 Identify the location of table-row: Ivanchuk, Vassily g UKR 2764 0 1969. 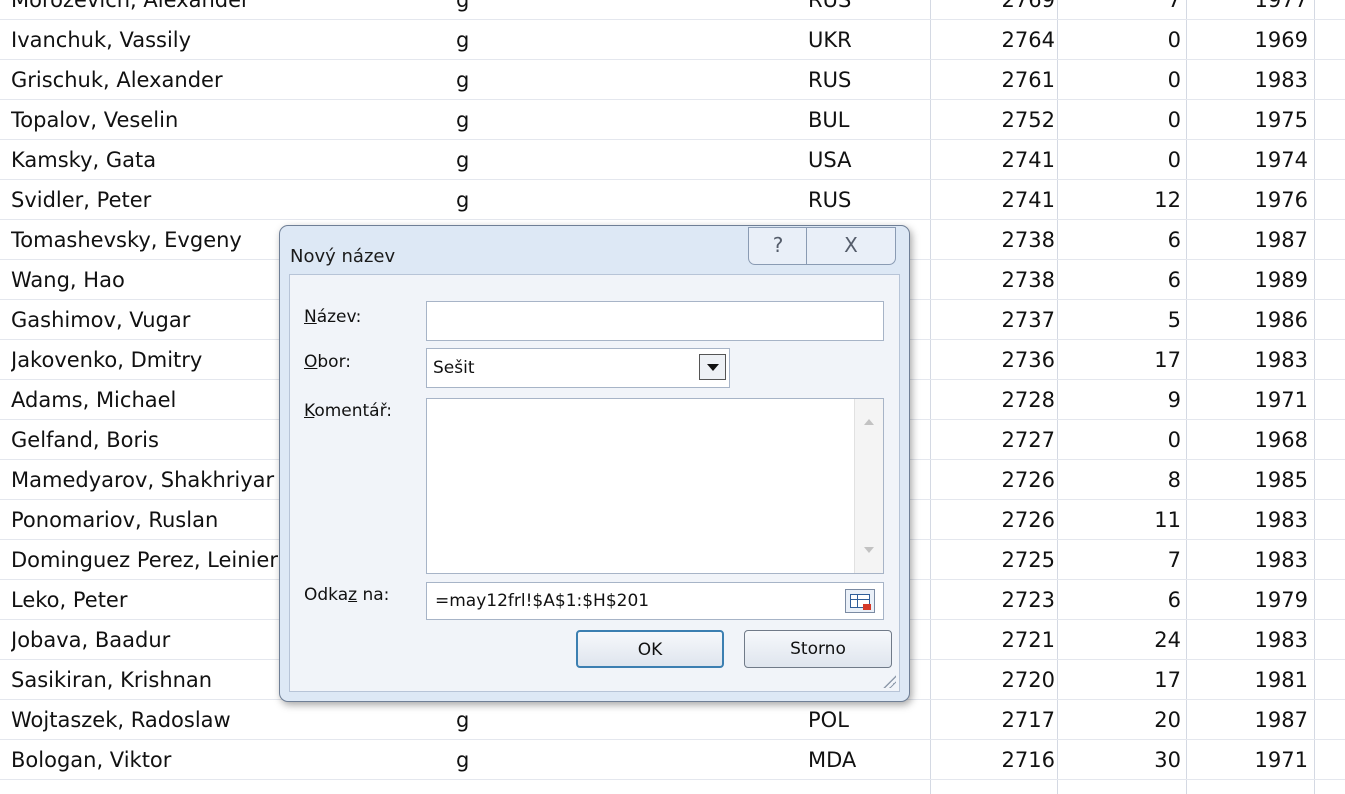
(672, 40).